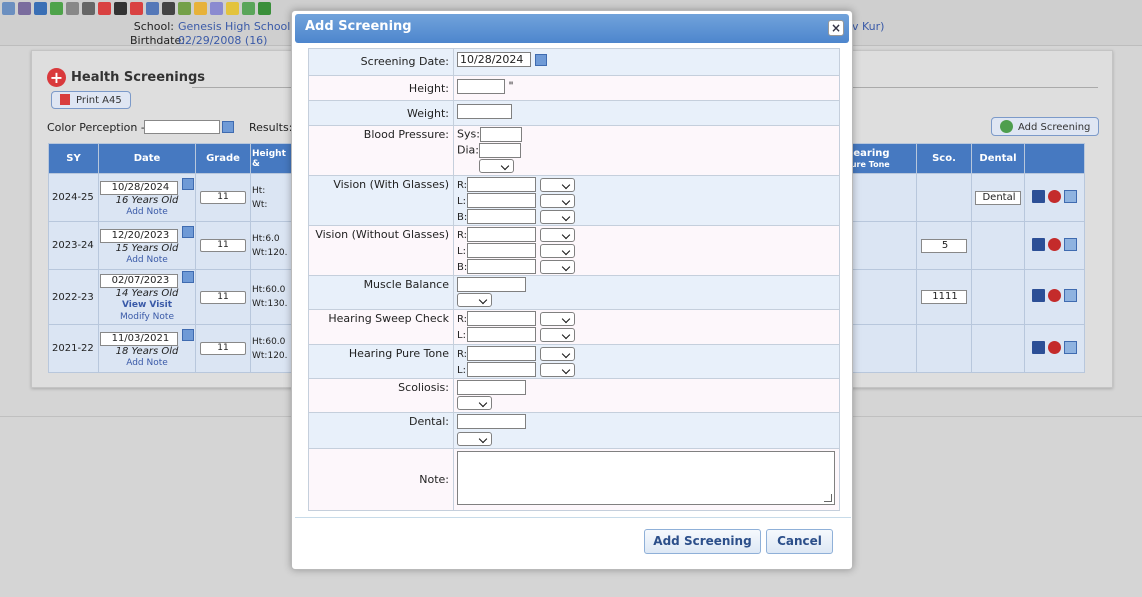 This screenshot has width=1142, height=597. I want to click on people-icon, so click(24, 8).